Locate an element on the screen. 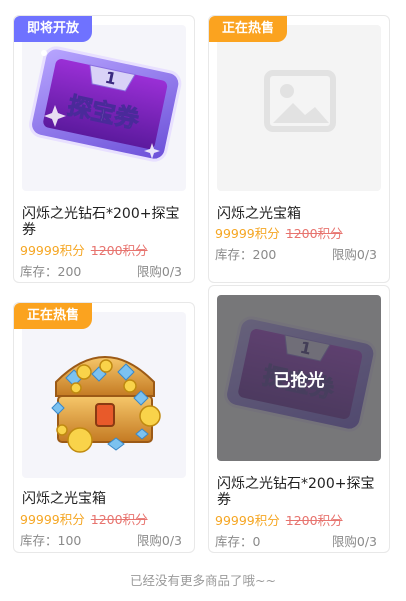 The height and width of the screenshot is (601, 406). image-placeholder-icon is located at coordinates (300, 101).